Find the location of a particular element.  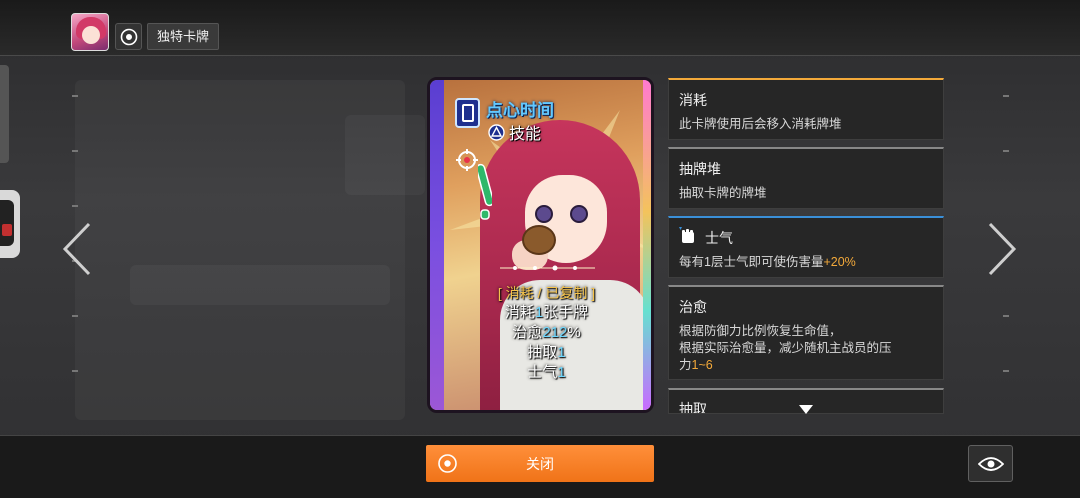

energy-gauge-icon is located at coordinates (485, 191).